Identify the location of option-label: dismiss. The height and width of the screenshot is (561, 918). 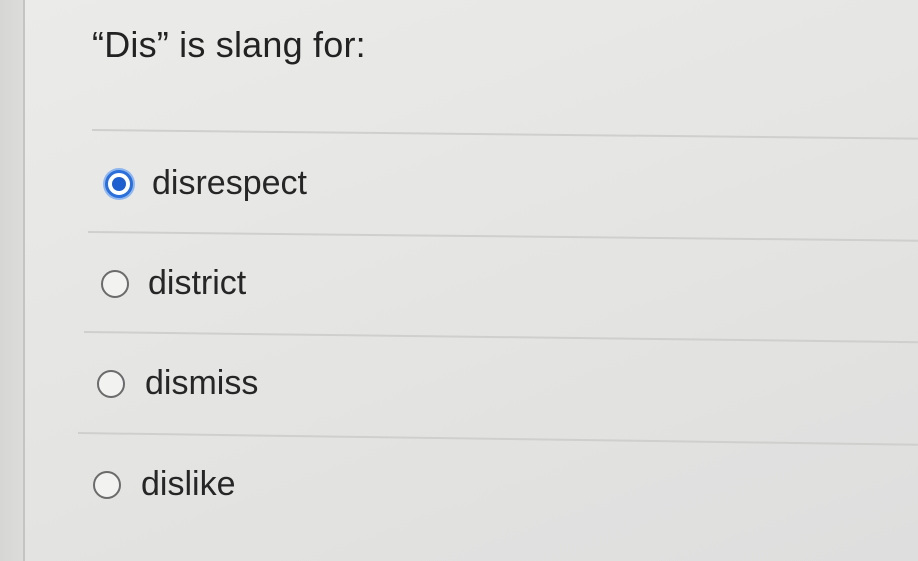
(202, 383).